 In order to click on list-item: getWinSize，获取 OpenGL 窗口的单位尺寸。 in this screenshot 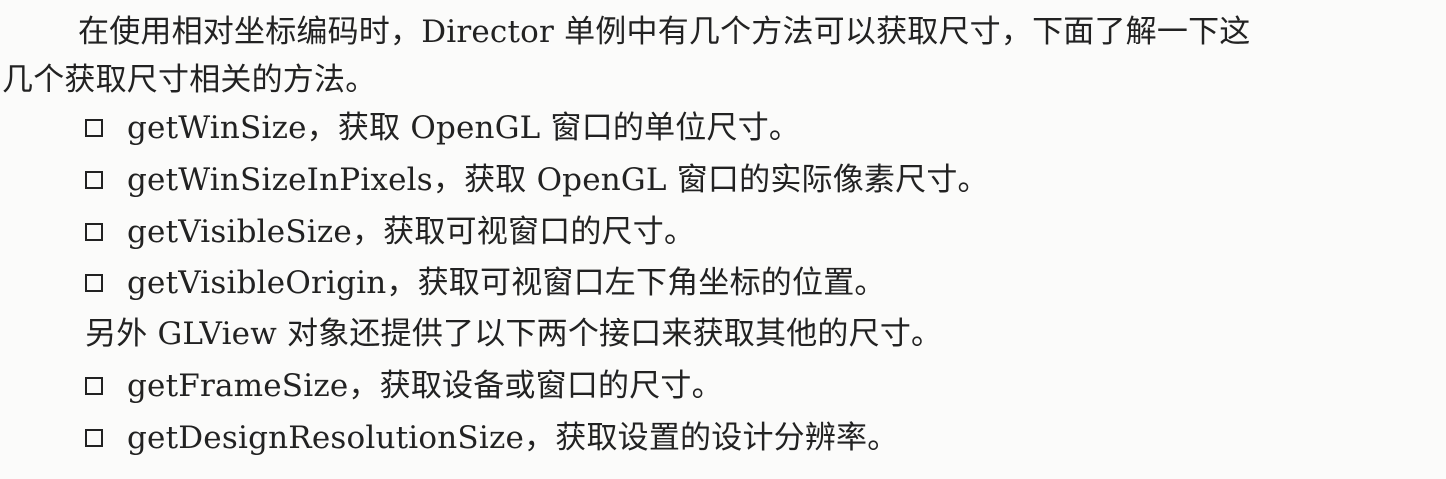, I will do `click(442, 128)`.